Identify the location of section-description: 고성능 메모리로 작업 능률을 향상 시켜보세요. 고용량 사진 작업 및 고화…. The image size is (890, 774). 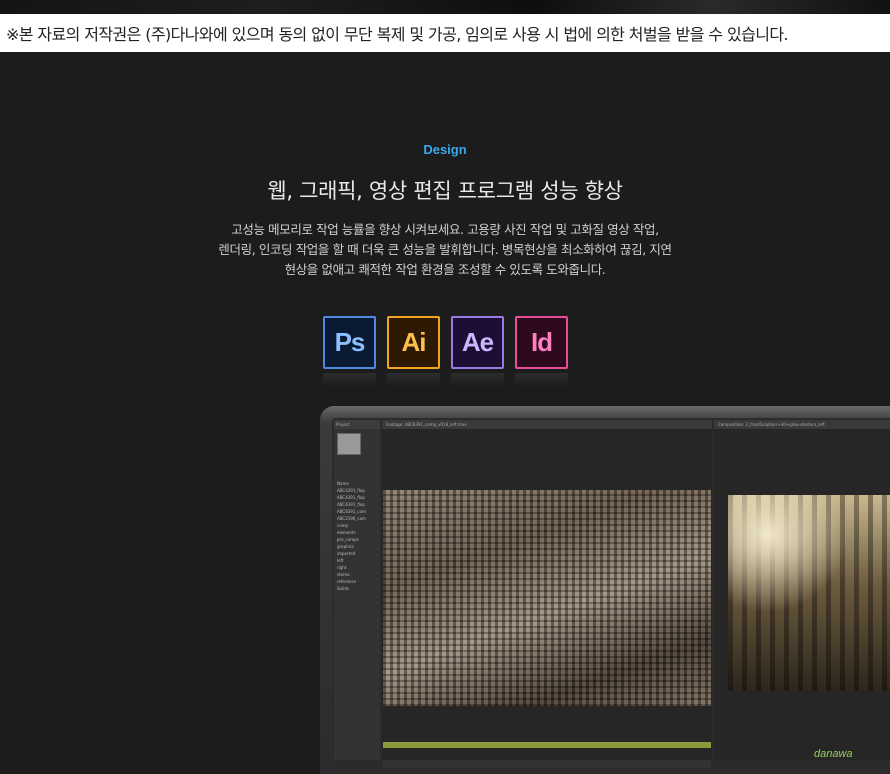
(445, 250).